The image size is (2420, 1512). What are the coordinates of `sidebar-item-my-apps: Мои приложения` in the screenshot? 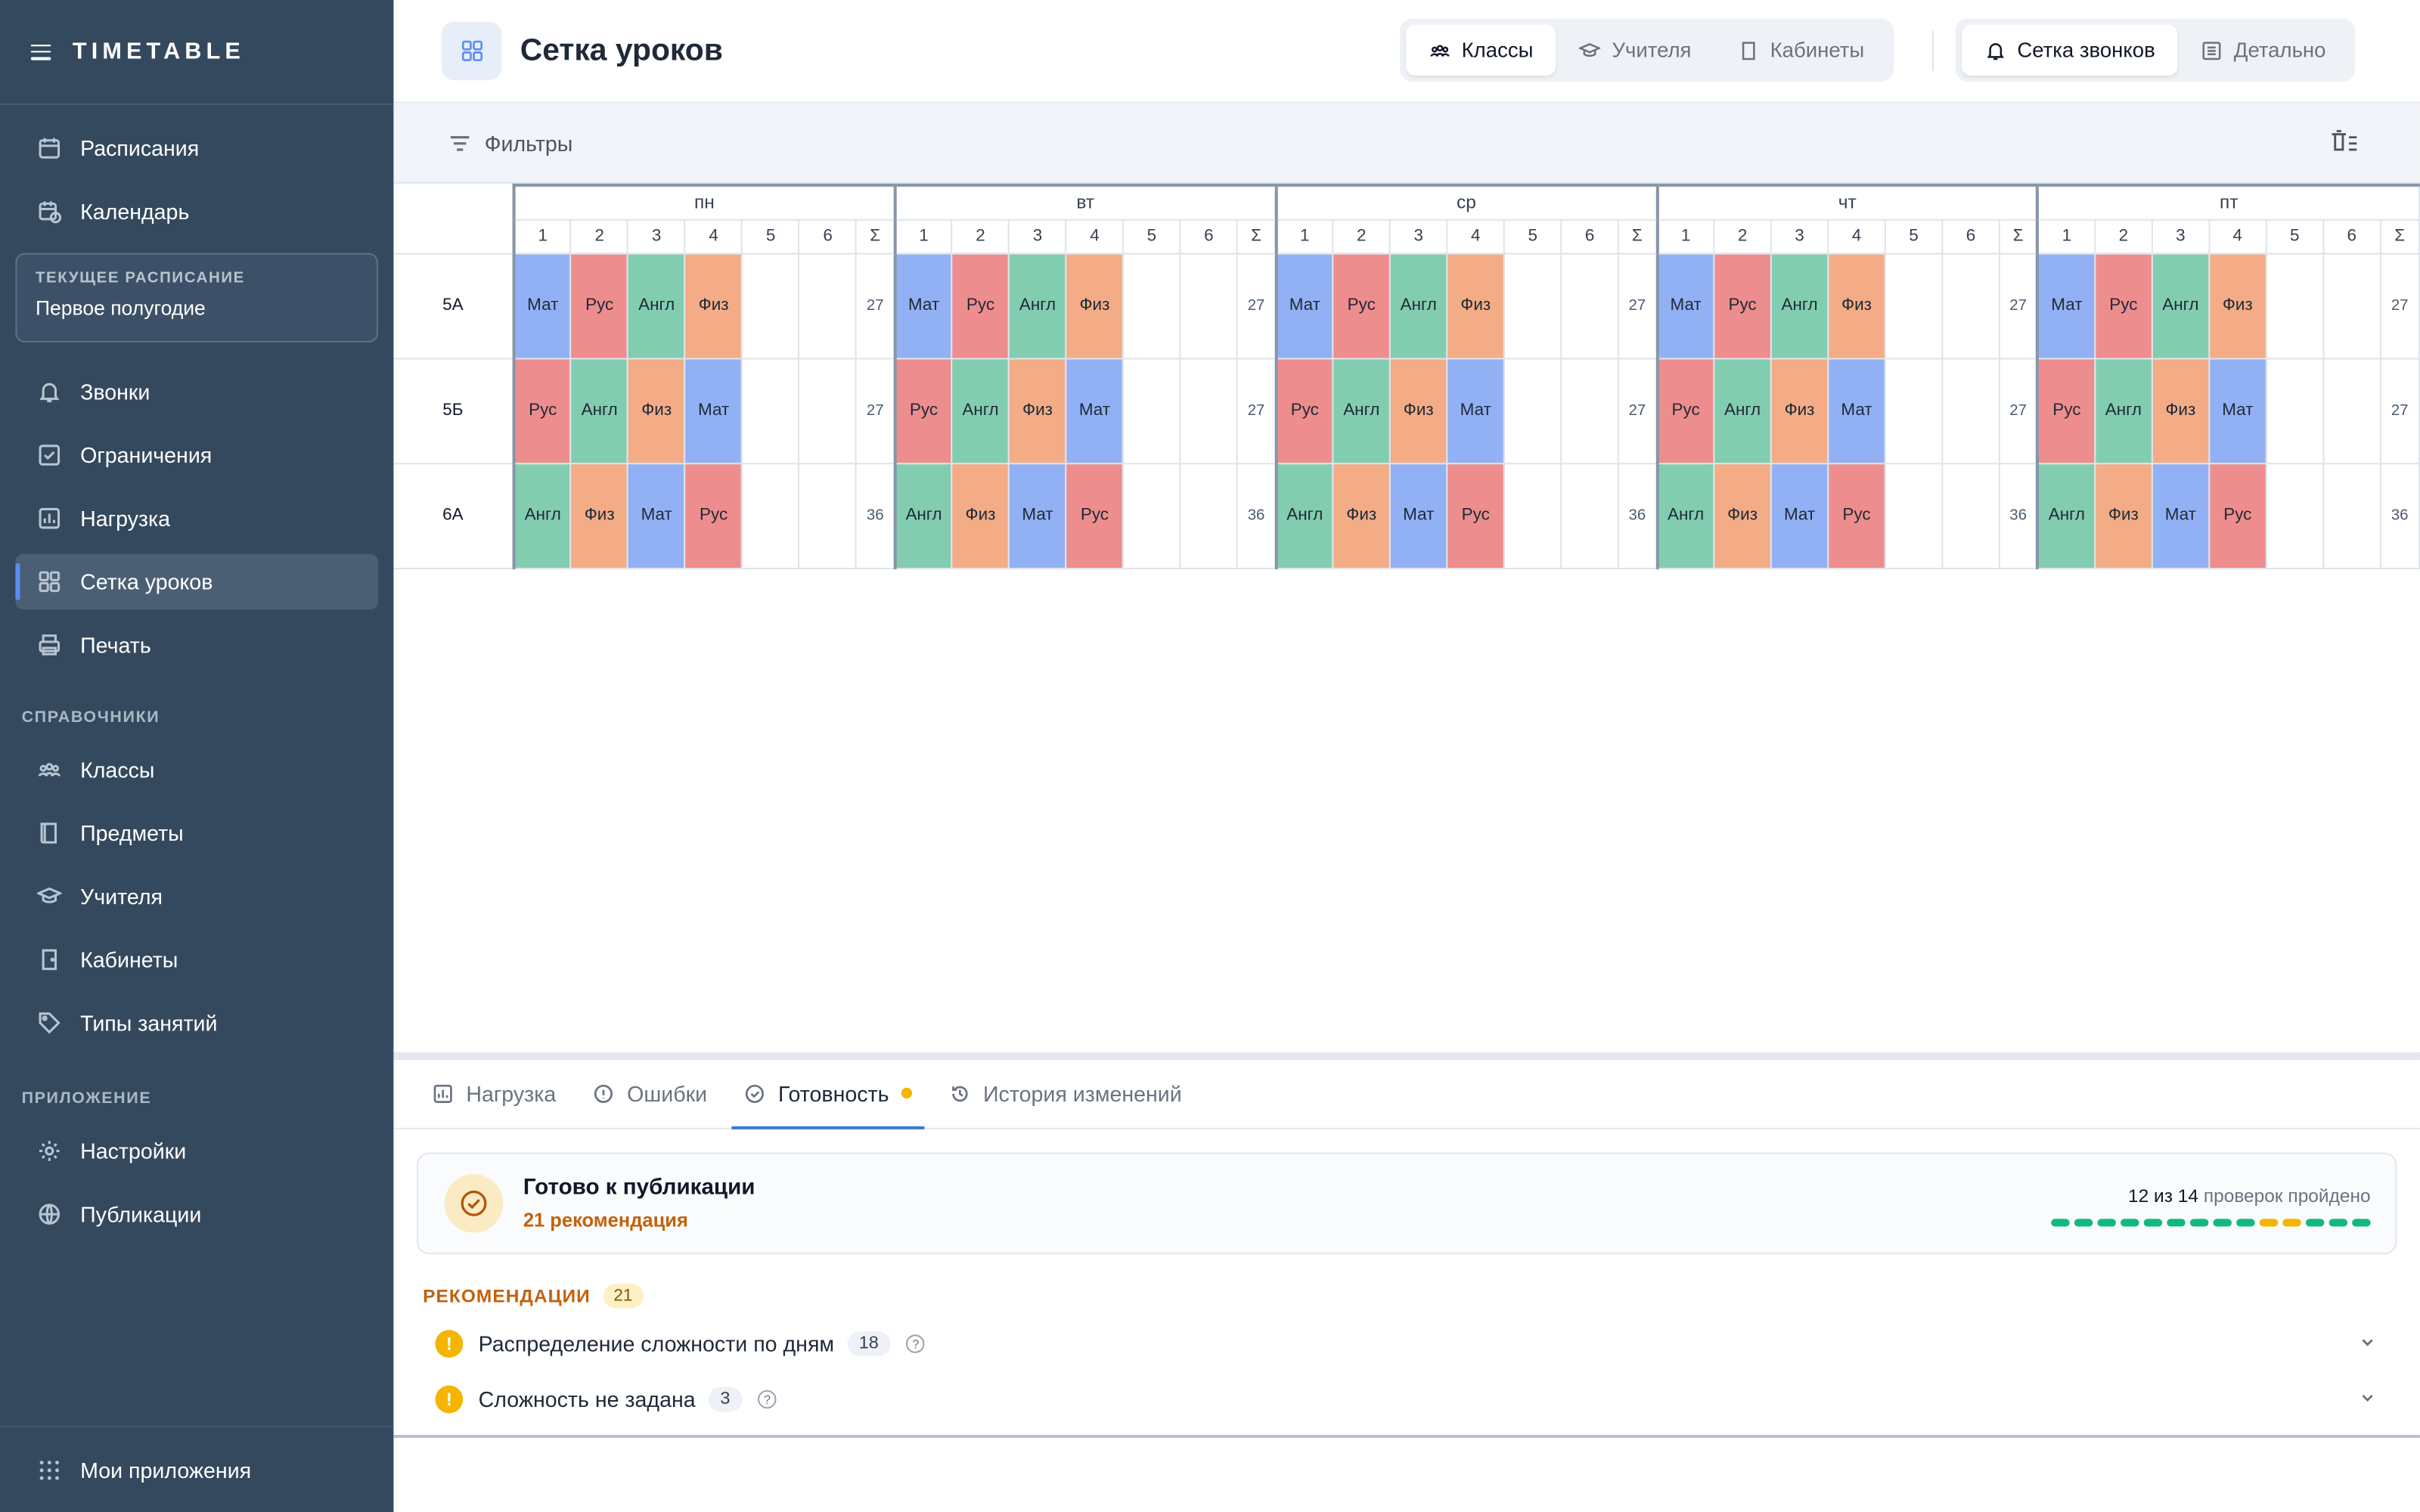 It's located at (196, 1469).